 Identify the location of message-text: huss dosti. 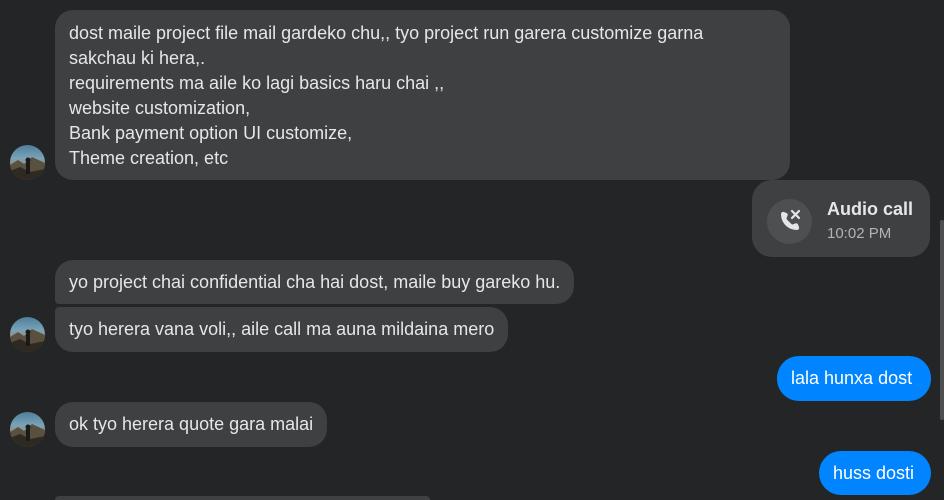
(874, 473).